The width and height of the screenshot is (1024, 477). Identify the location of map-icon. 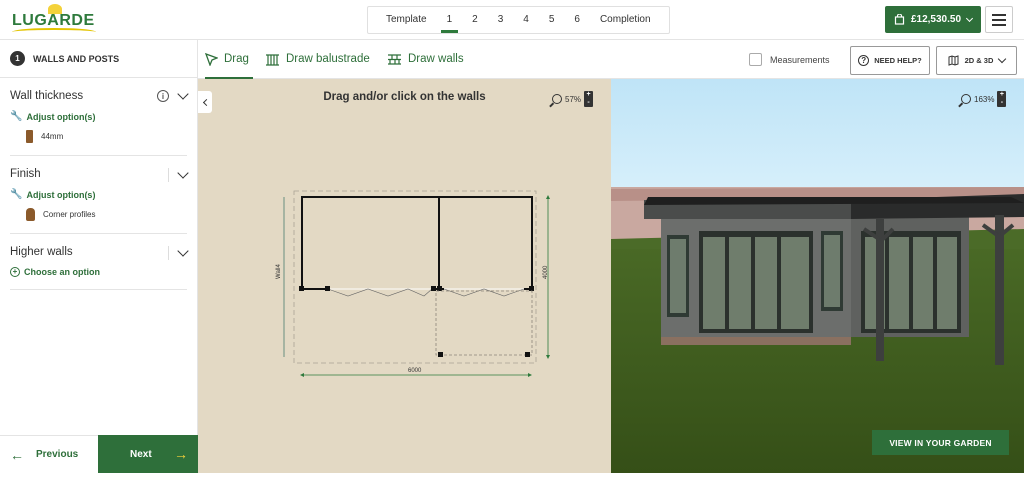
(953, 60).